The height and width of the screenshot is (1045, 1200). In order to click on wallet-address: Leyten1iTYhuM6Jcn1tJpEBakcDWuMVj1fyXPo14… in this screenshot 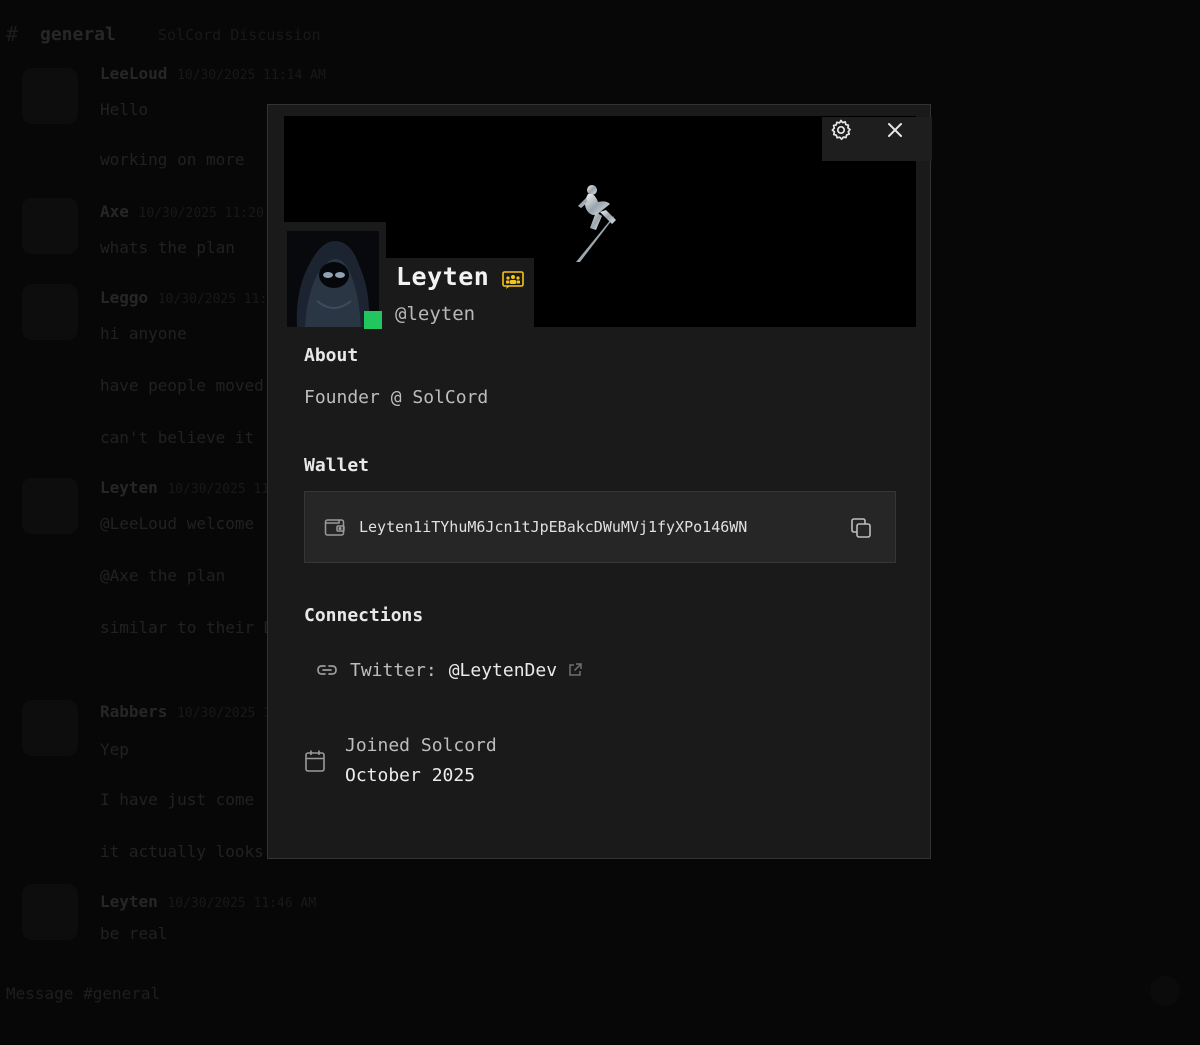, I will do `click(553, 527)`.